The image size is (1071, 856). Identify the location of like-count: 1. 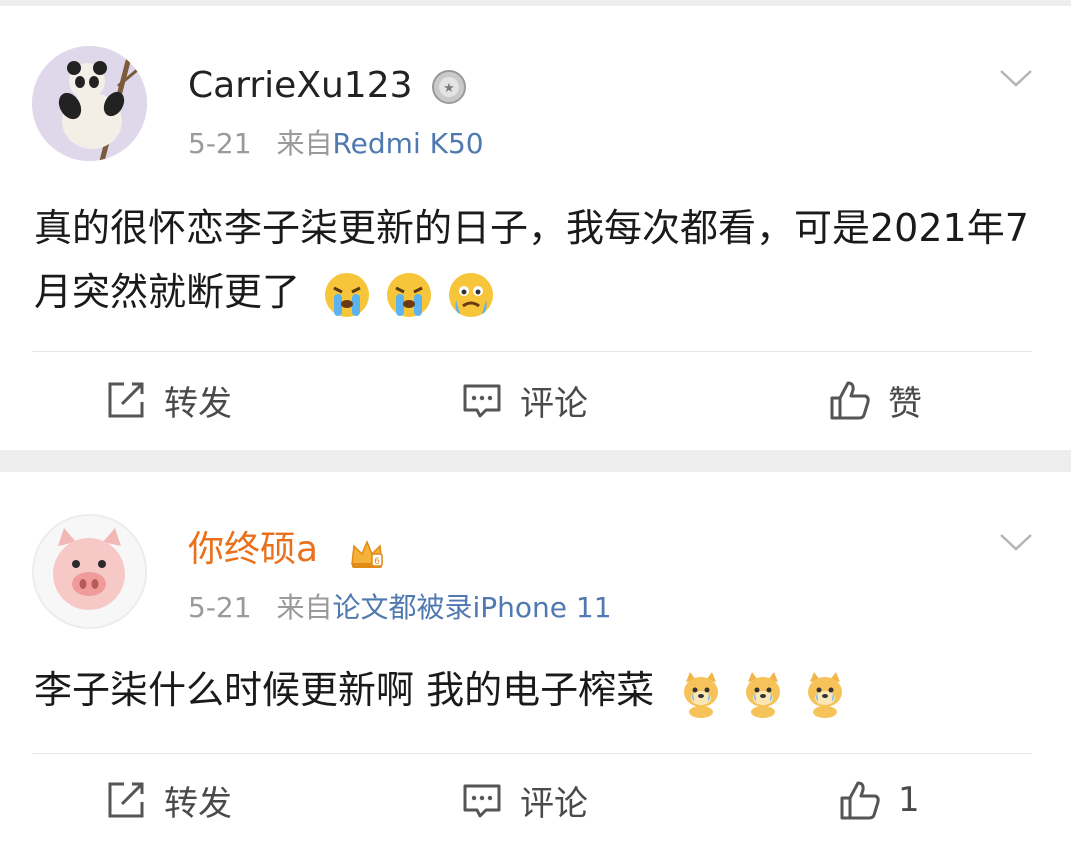
(909, 800).